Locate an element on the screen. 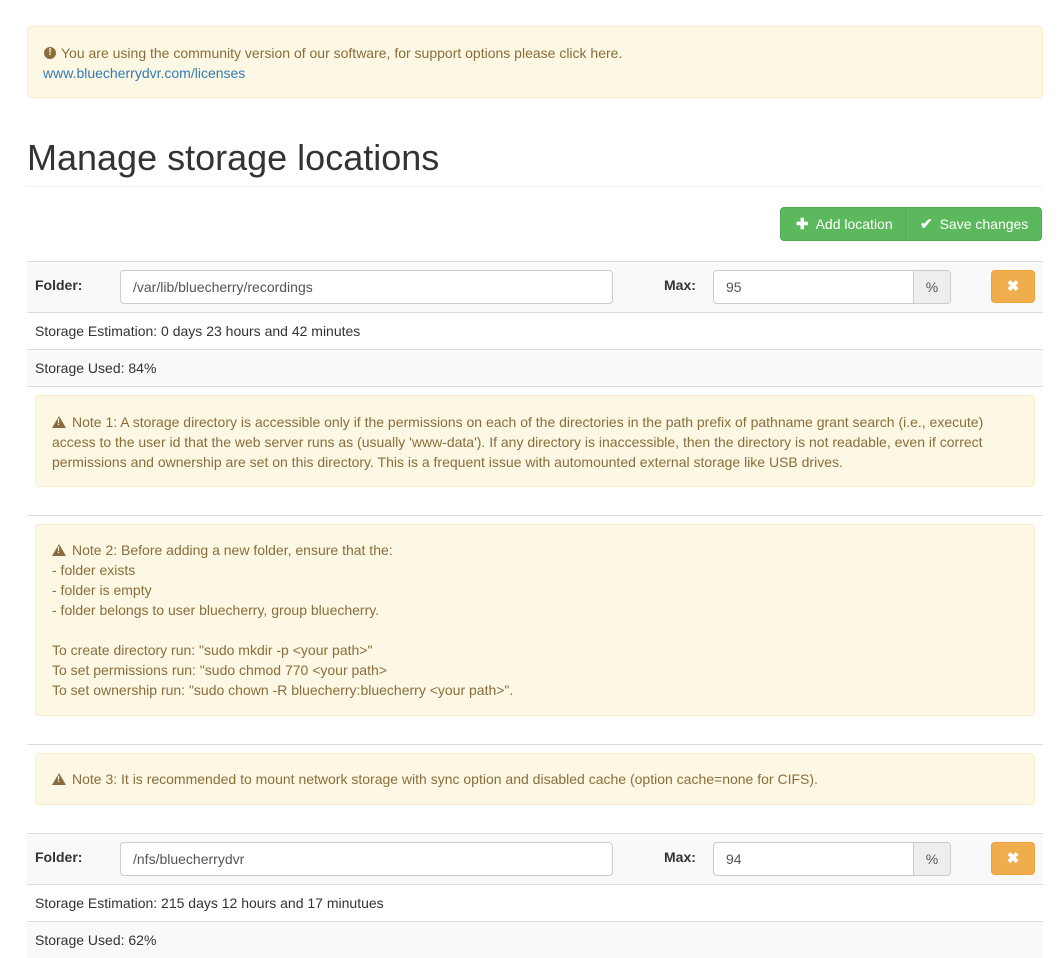 The width and height of the screenshot is (1061, 958). toolbar: ✚ Add location ✔ Save changes is located at coordinates (911, 224).